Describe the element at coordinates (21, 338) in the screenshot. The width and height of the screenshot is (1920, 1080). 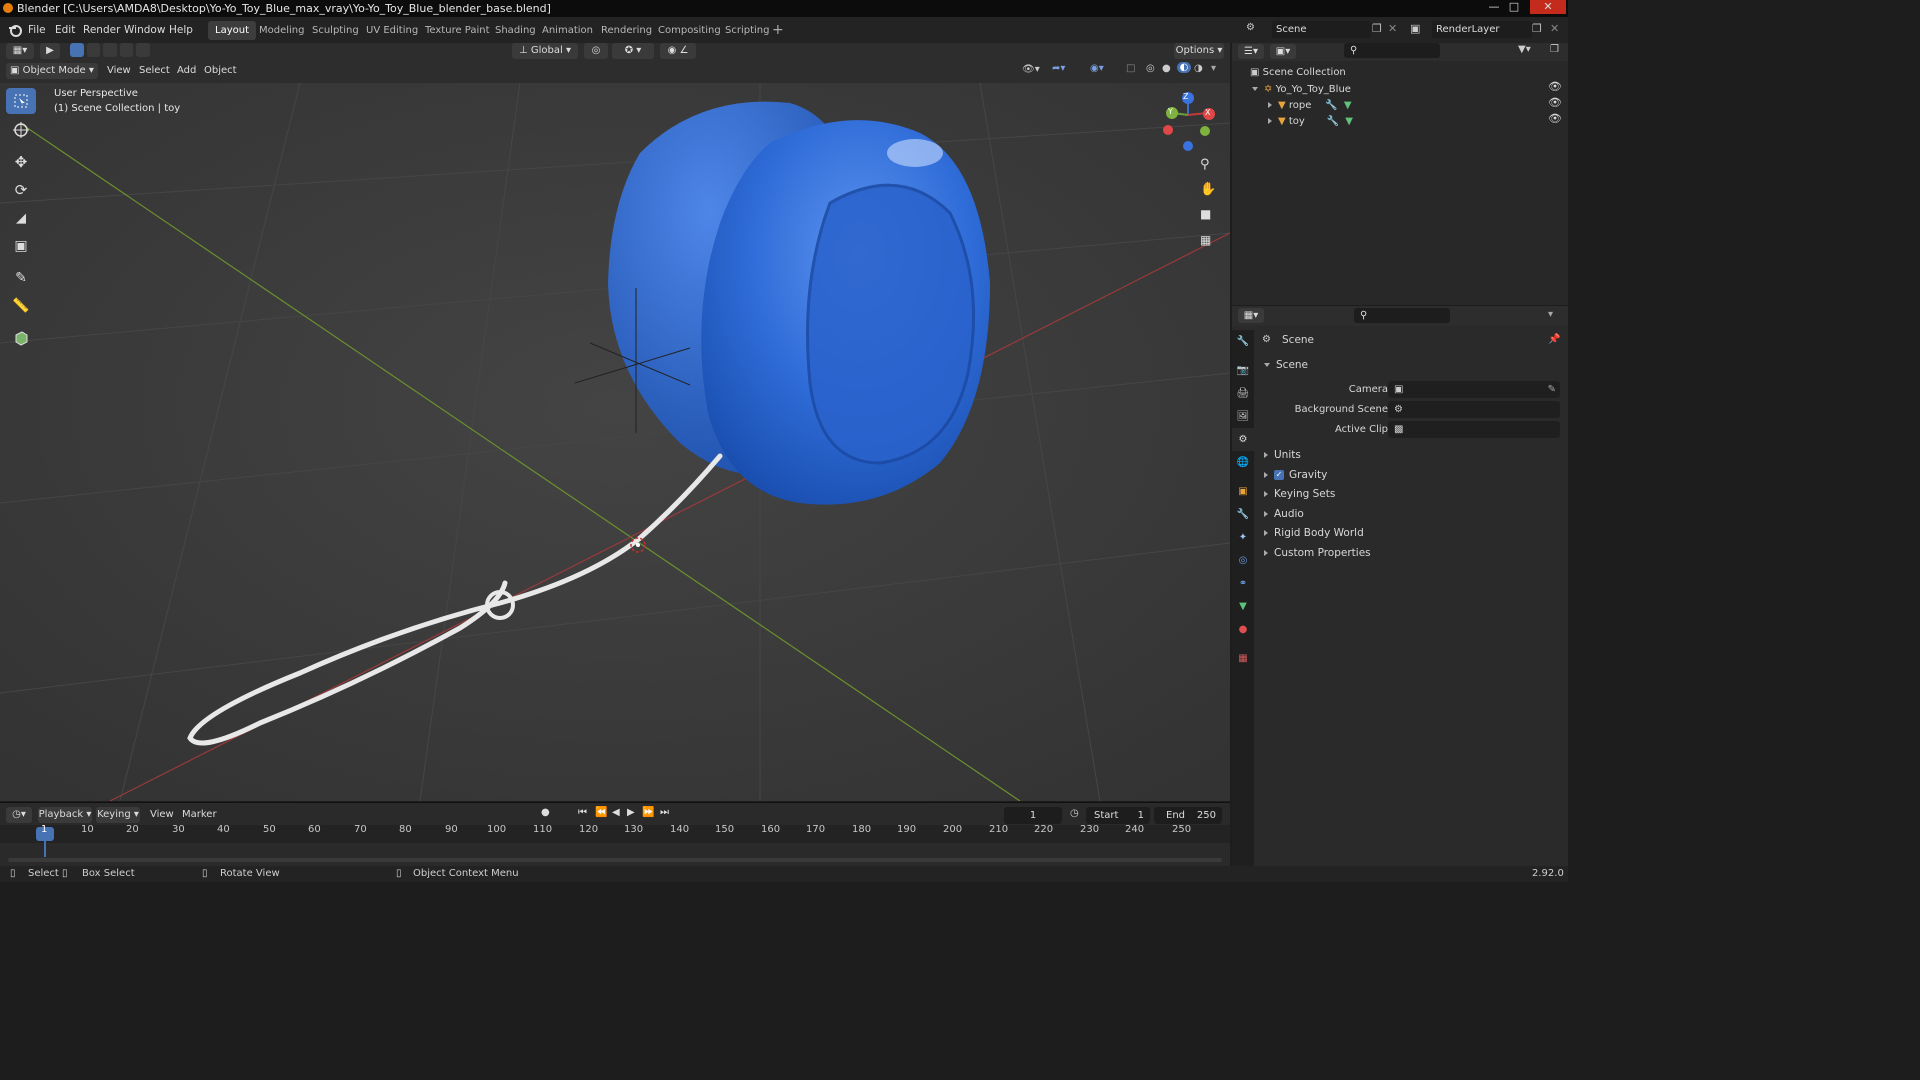
I see `add-cube-tool-icon` at that location.